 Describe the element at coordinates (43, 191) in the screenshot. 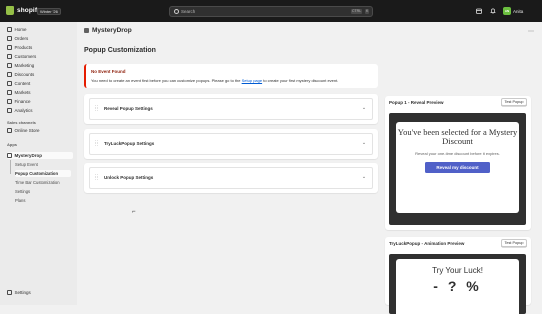

I see `sidebar-subitem-settings: Settings` at that location.